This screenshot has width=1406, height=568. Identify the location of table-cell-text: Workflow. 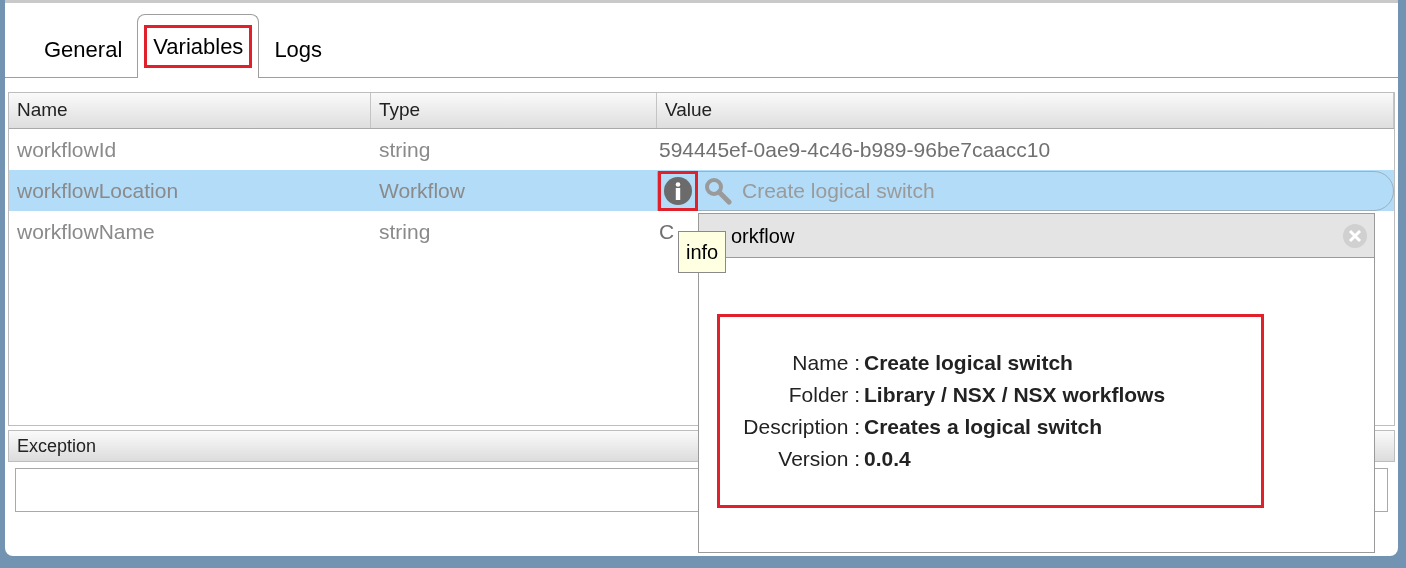
(422, 190).